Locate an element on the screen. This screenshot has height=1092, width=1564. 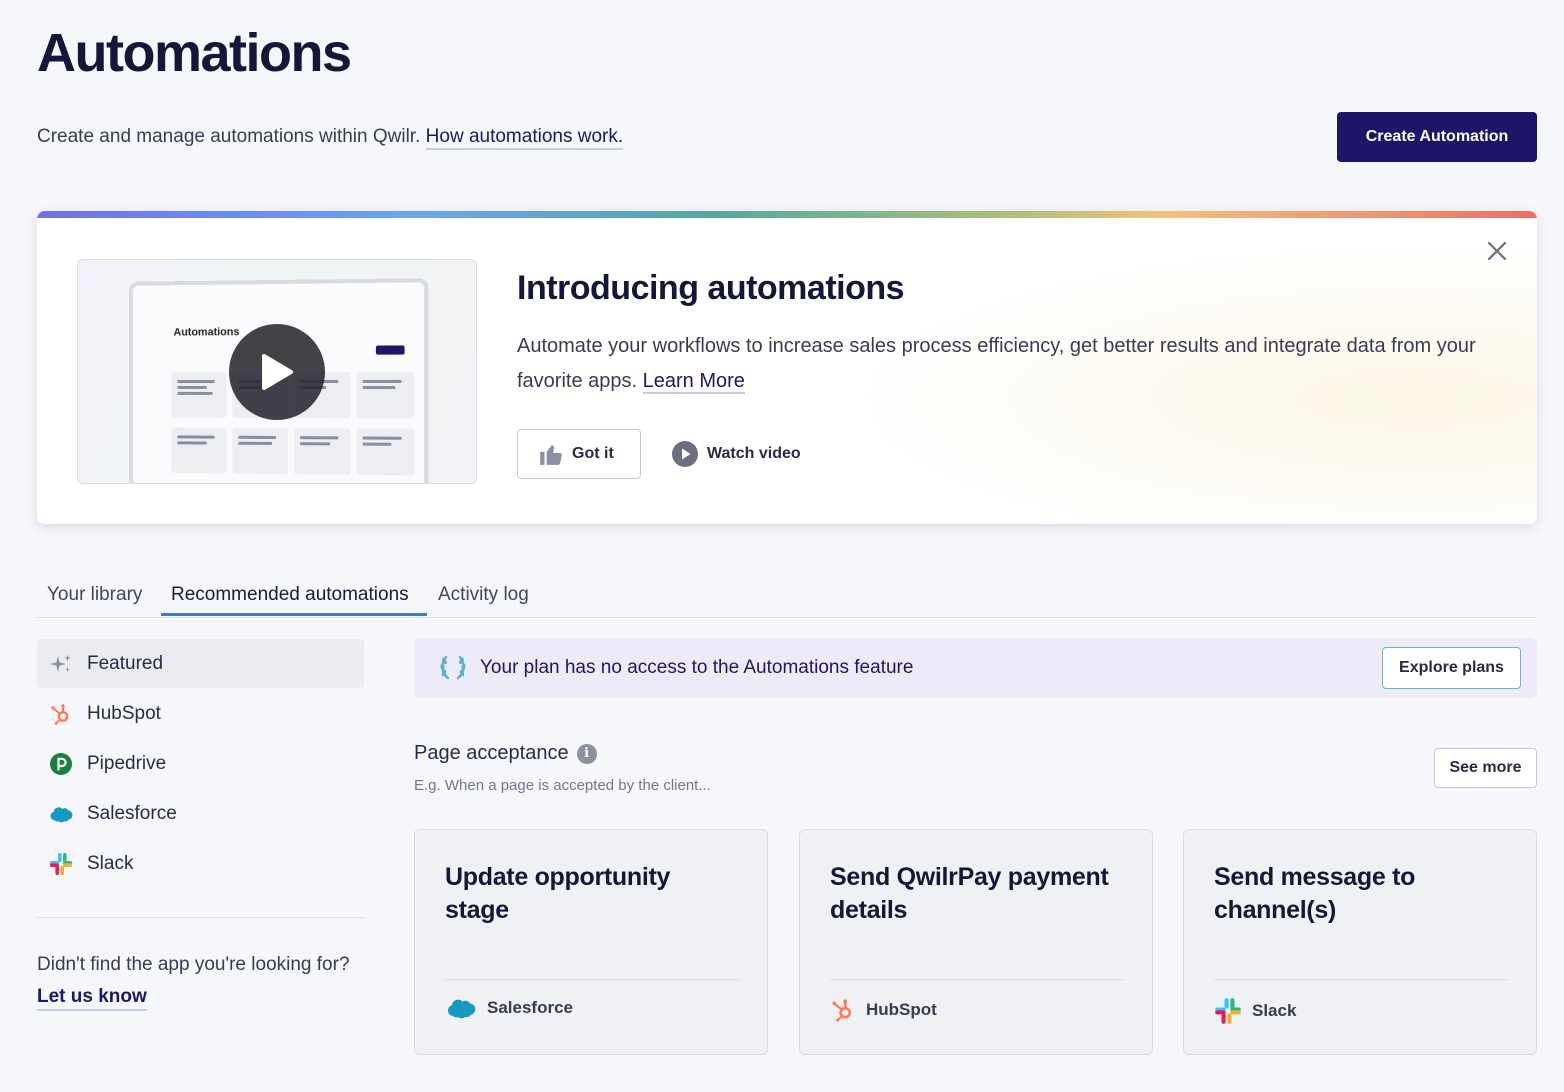
close-icon is located at coordinates (1497, 251).